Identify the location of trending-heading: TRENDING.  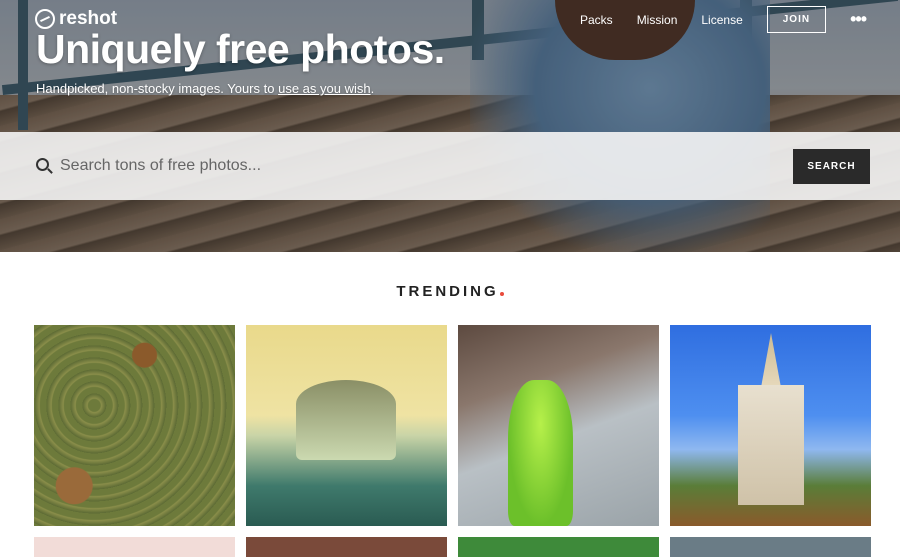
(450, 291).